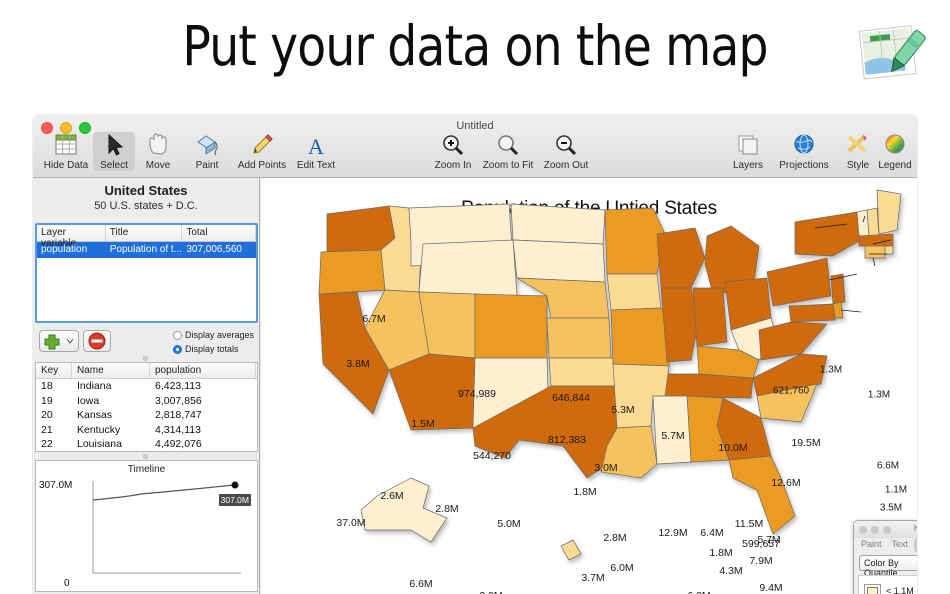 The width and height of the screenshot is (950, 594). I want to click on data-col-name: Name, so click(111, 370).